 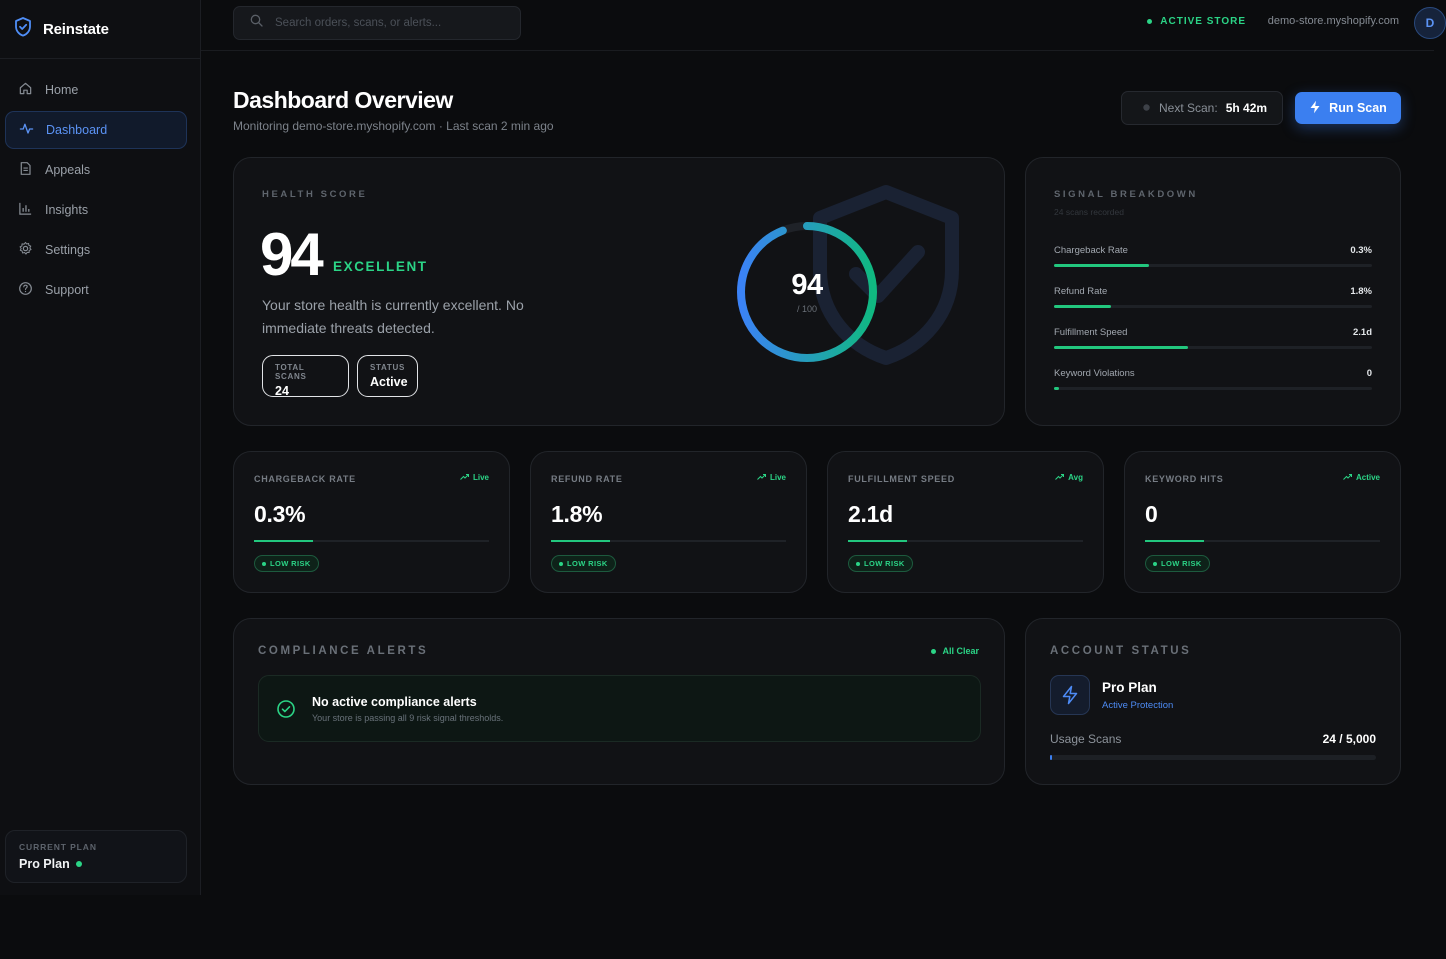 I want to click on clock-icon, so click(x=1146, y=108).